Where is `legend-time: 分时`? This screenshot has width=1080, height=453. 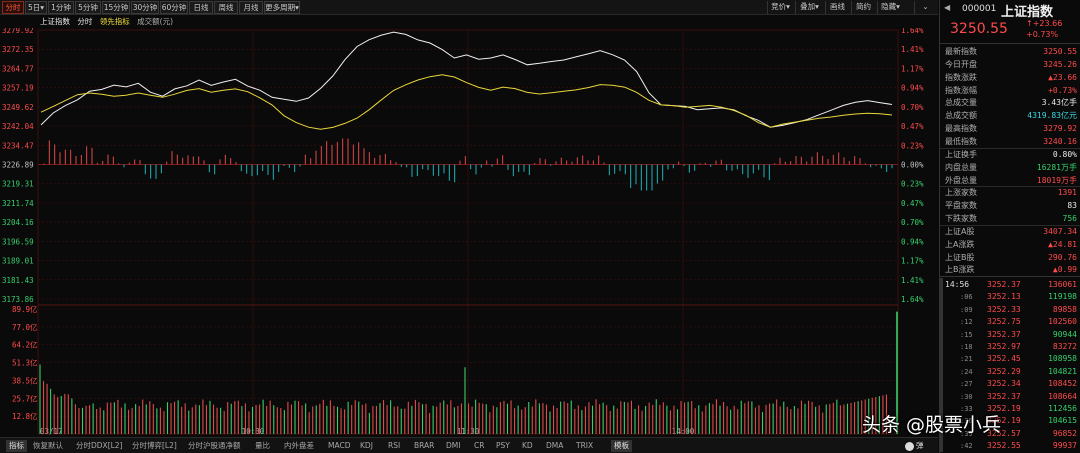
legend-time: 分时 is located at coordinates (85, 21).